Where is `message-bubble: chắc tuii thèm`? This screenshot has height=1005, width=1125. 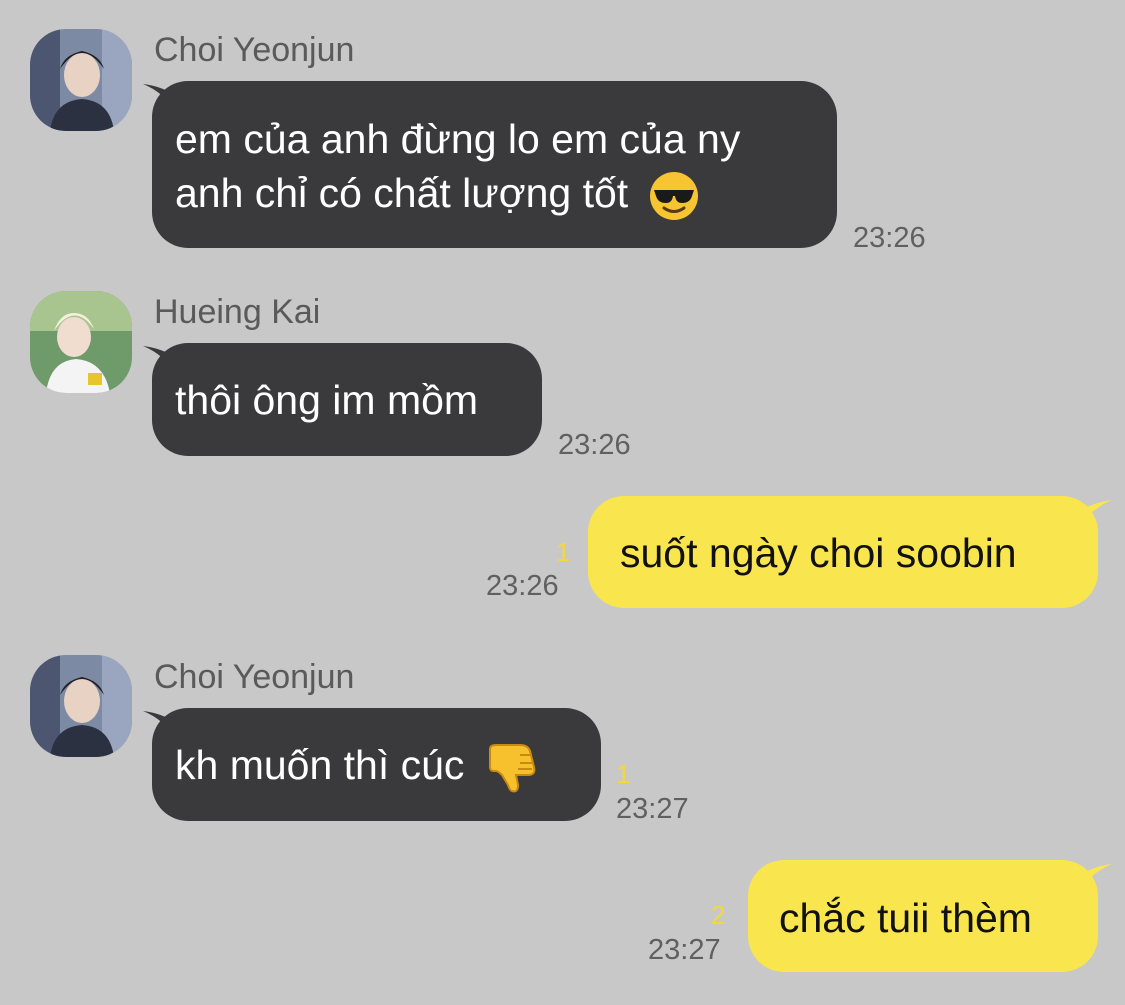
message-bubble: chắc tuii thèm is located at coordinates (923, 916).